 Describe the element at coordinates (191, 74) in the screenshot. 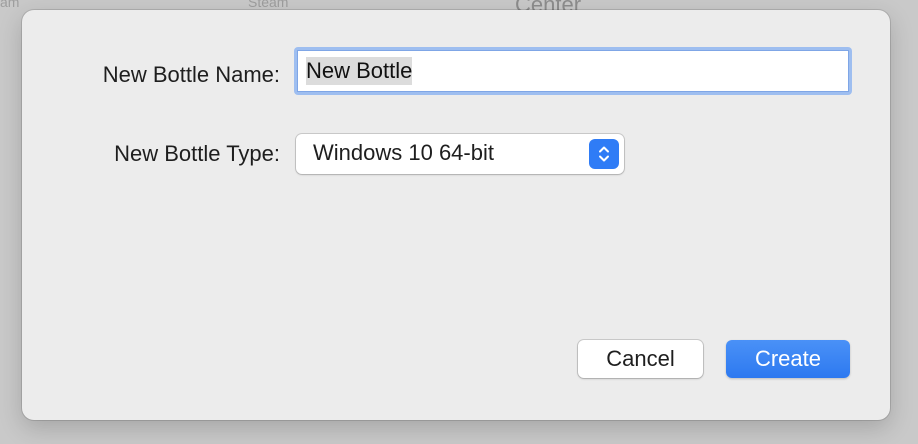

I see `bottle-name-label: New Bottle Name:` at that location.